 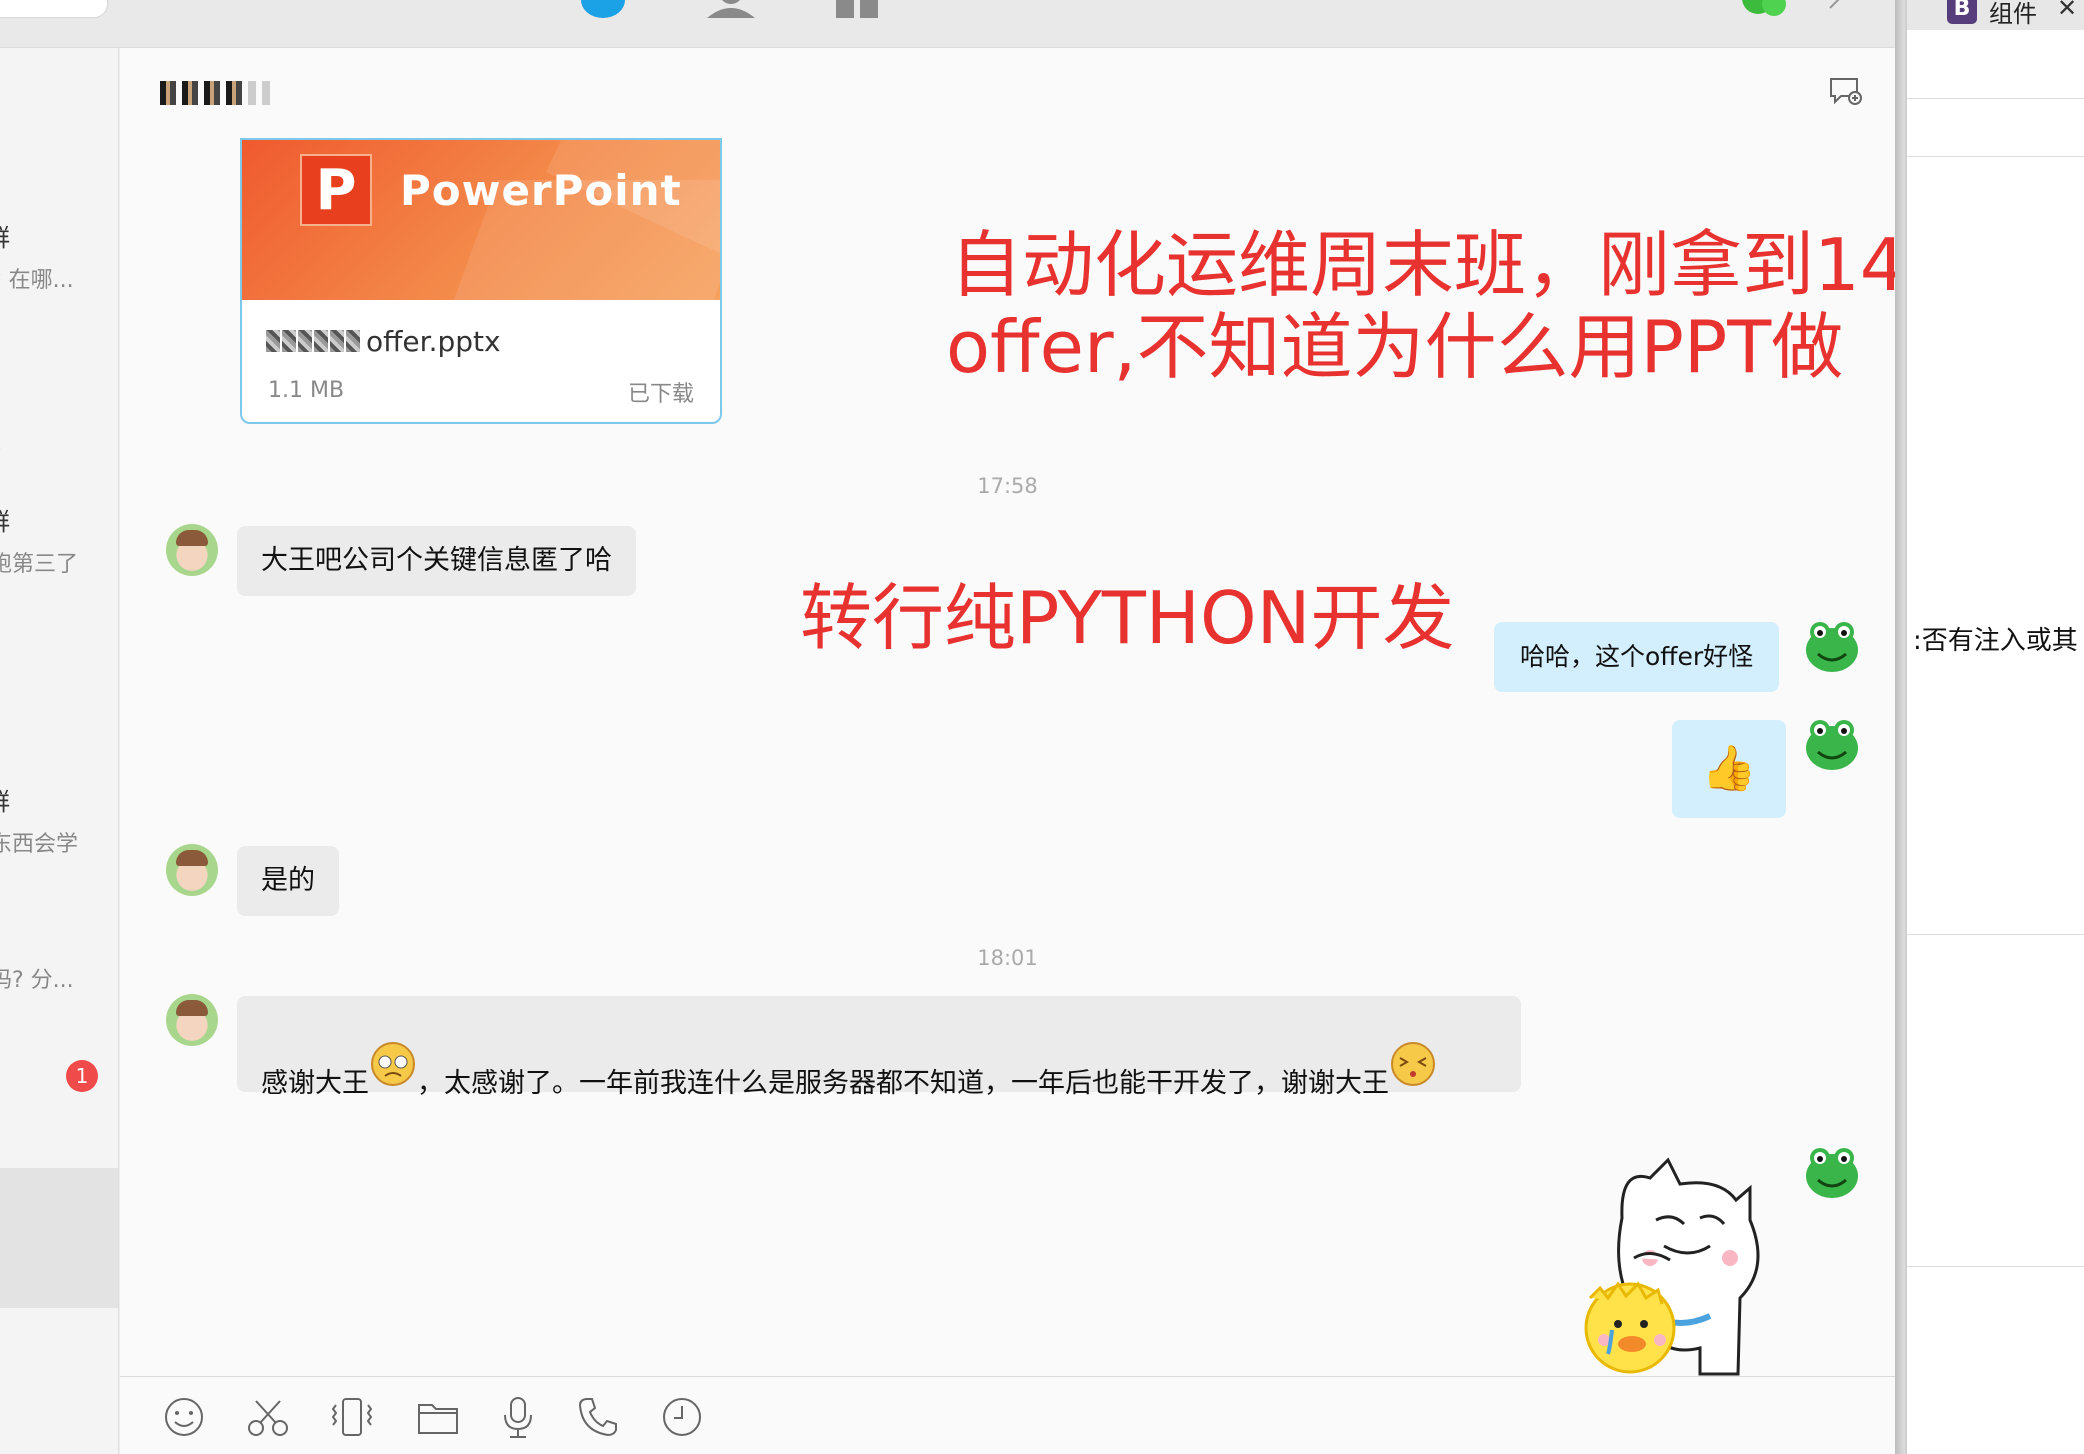 I want to click on phone-icon, so click(x=598, y=1417).